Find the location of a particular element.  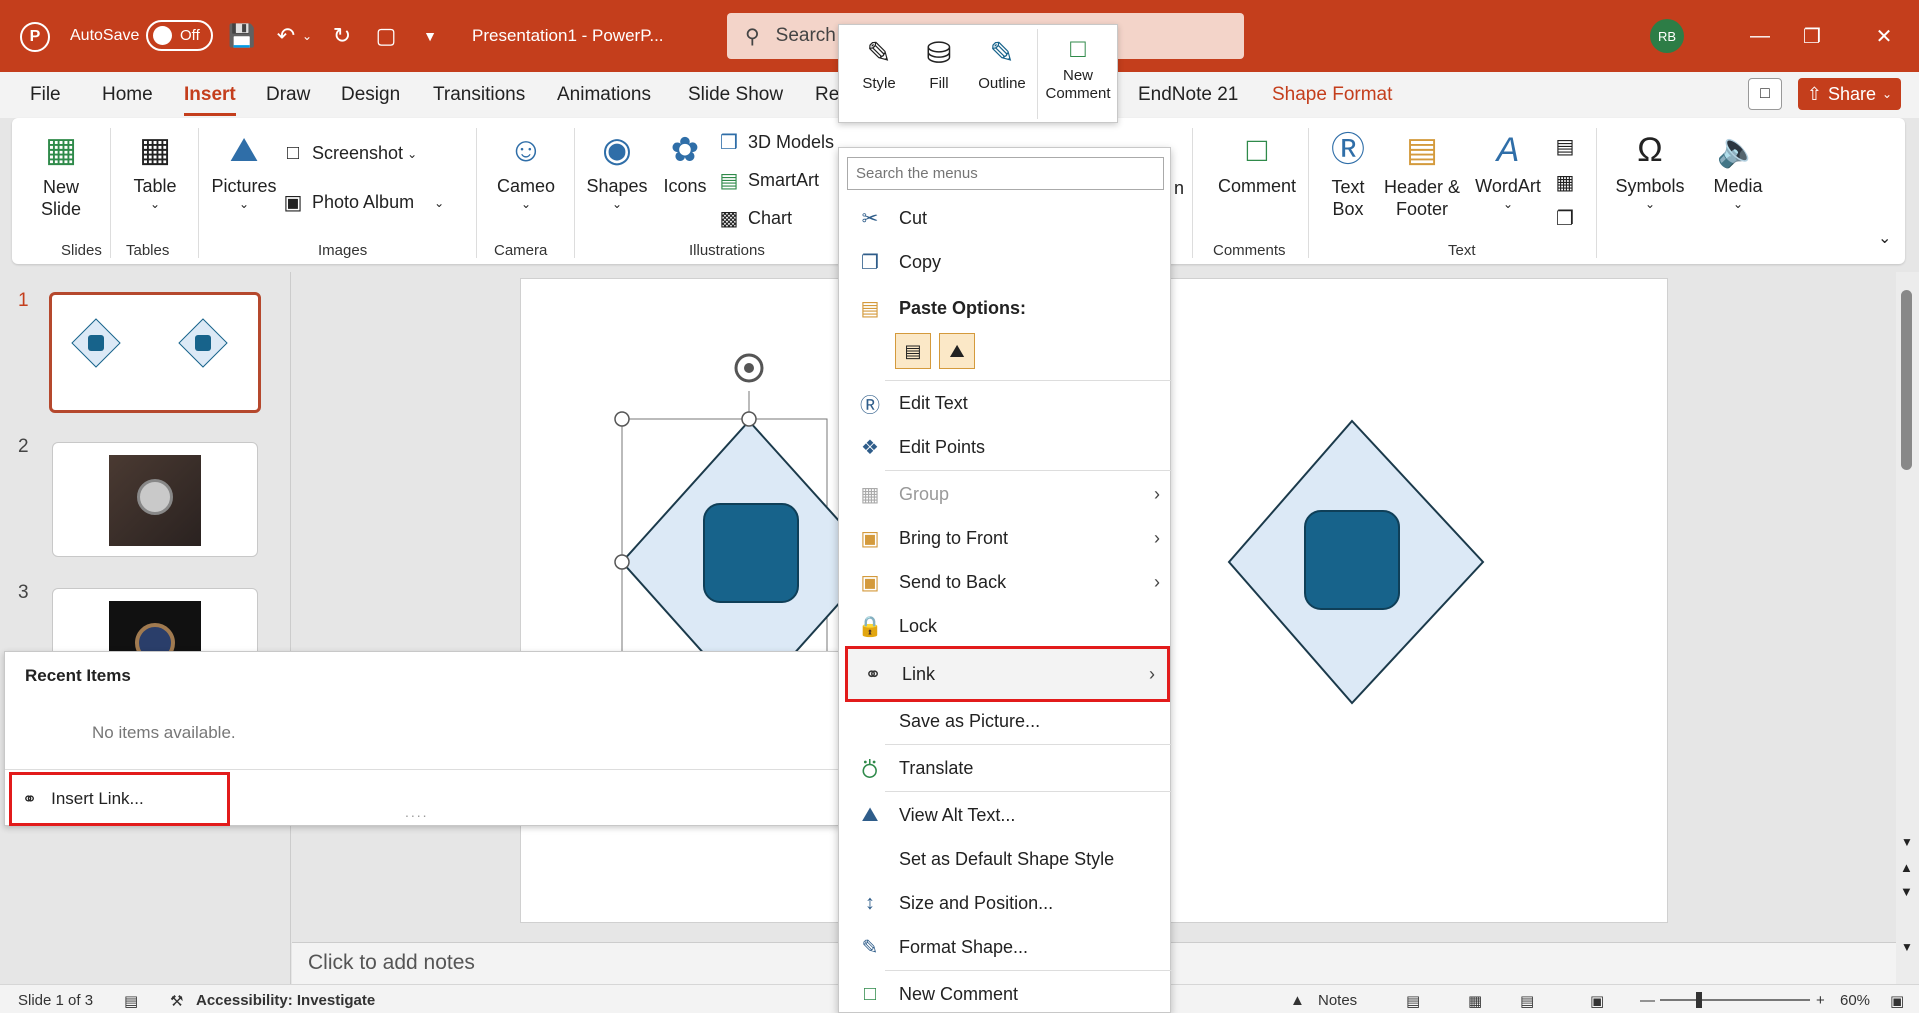

cameo-button: ☺ Cameo ⌄ is located at coordinates (526, 169).